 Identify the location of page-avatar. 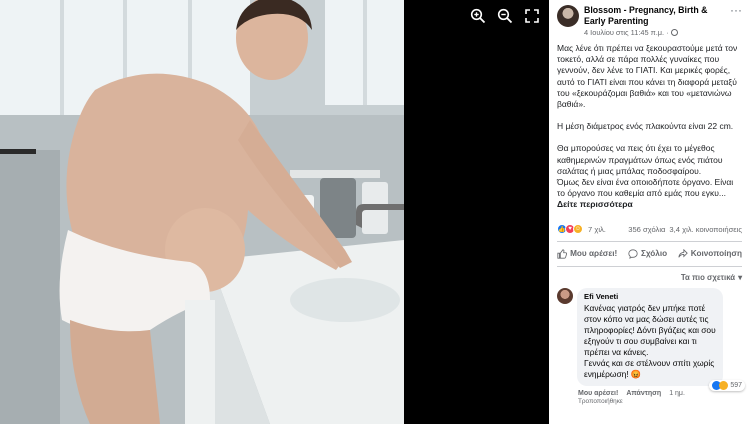
(568, 16).